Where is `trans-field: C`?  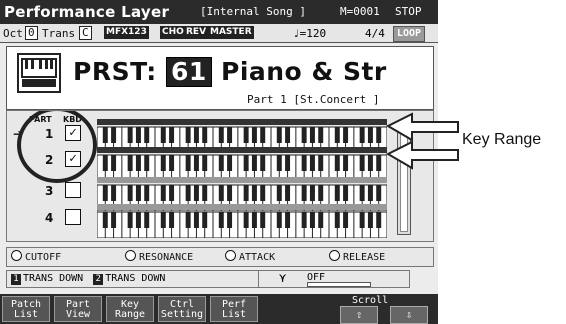
trans-field: C is located at coordinates (85, 33).